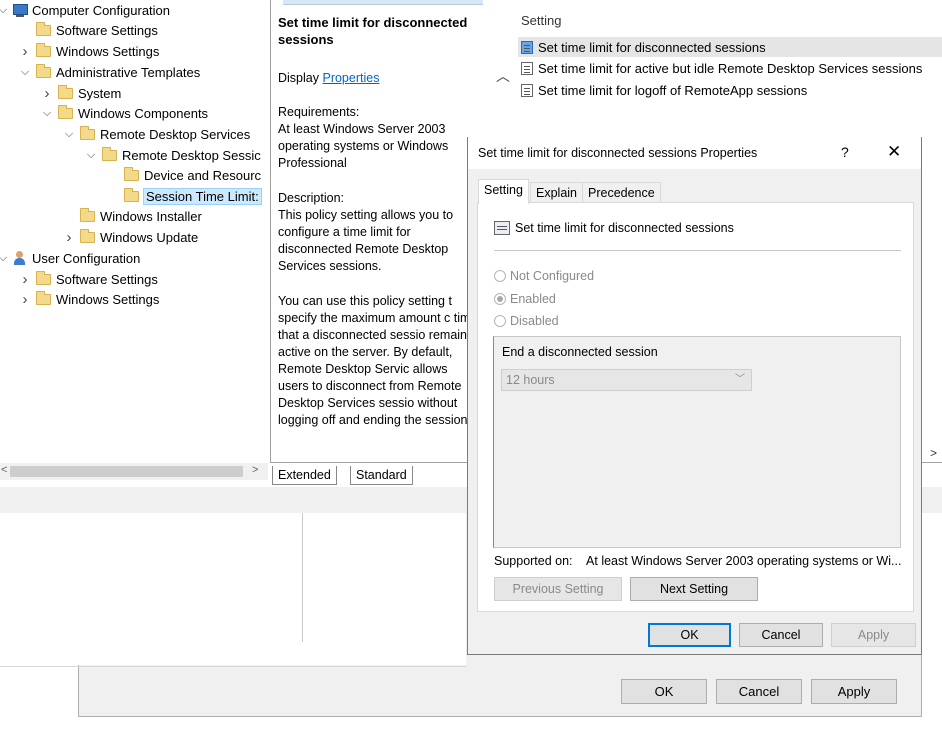  I want to click on policy-heading-label: Set time limit for disconnected sessions, so click(624, 228).